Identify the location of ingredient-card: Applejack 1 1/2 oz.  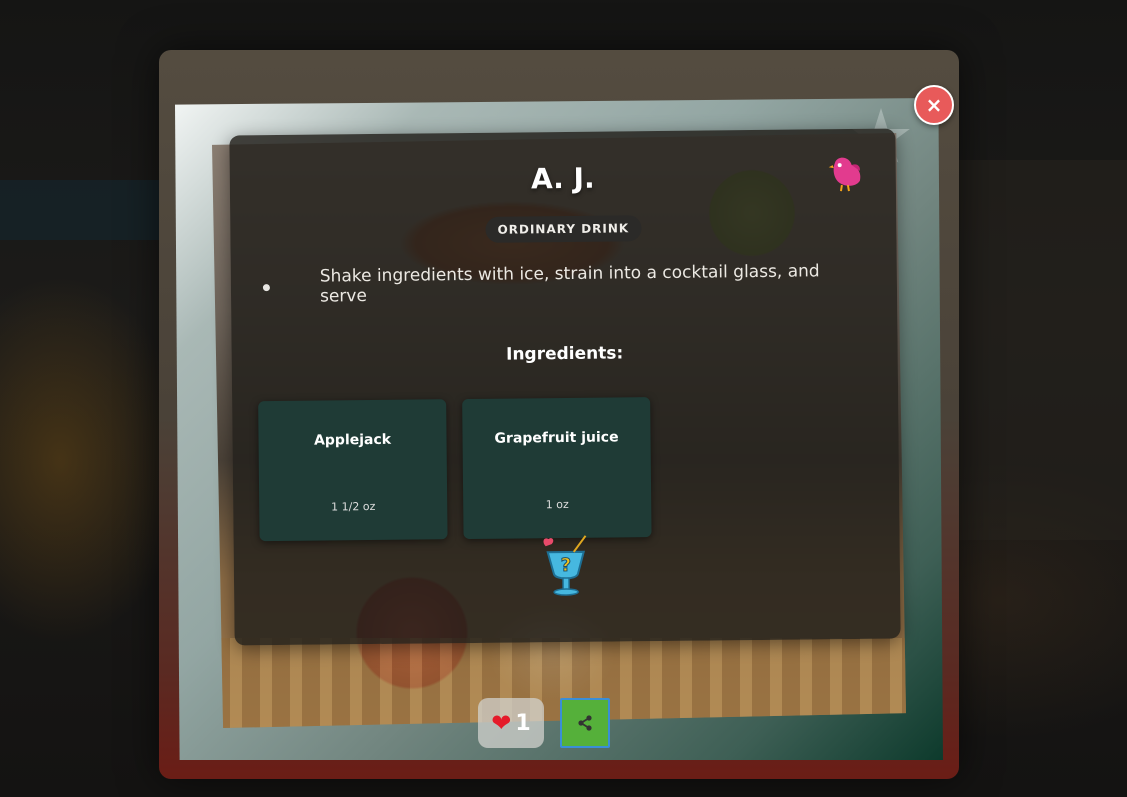
(353, 470).